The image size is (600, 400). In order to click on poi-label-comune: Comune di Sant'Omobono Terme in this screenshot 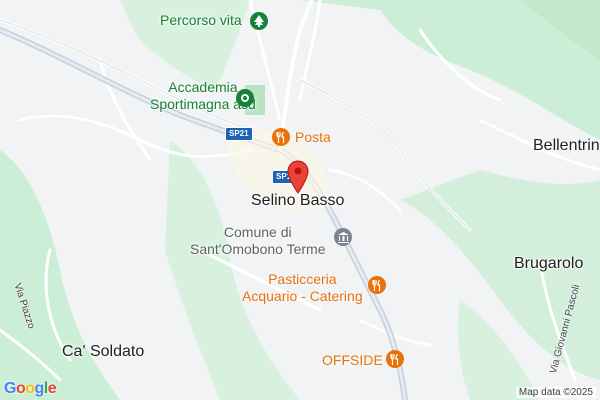, I will do `click(258, 241)`.